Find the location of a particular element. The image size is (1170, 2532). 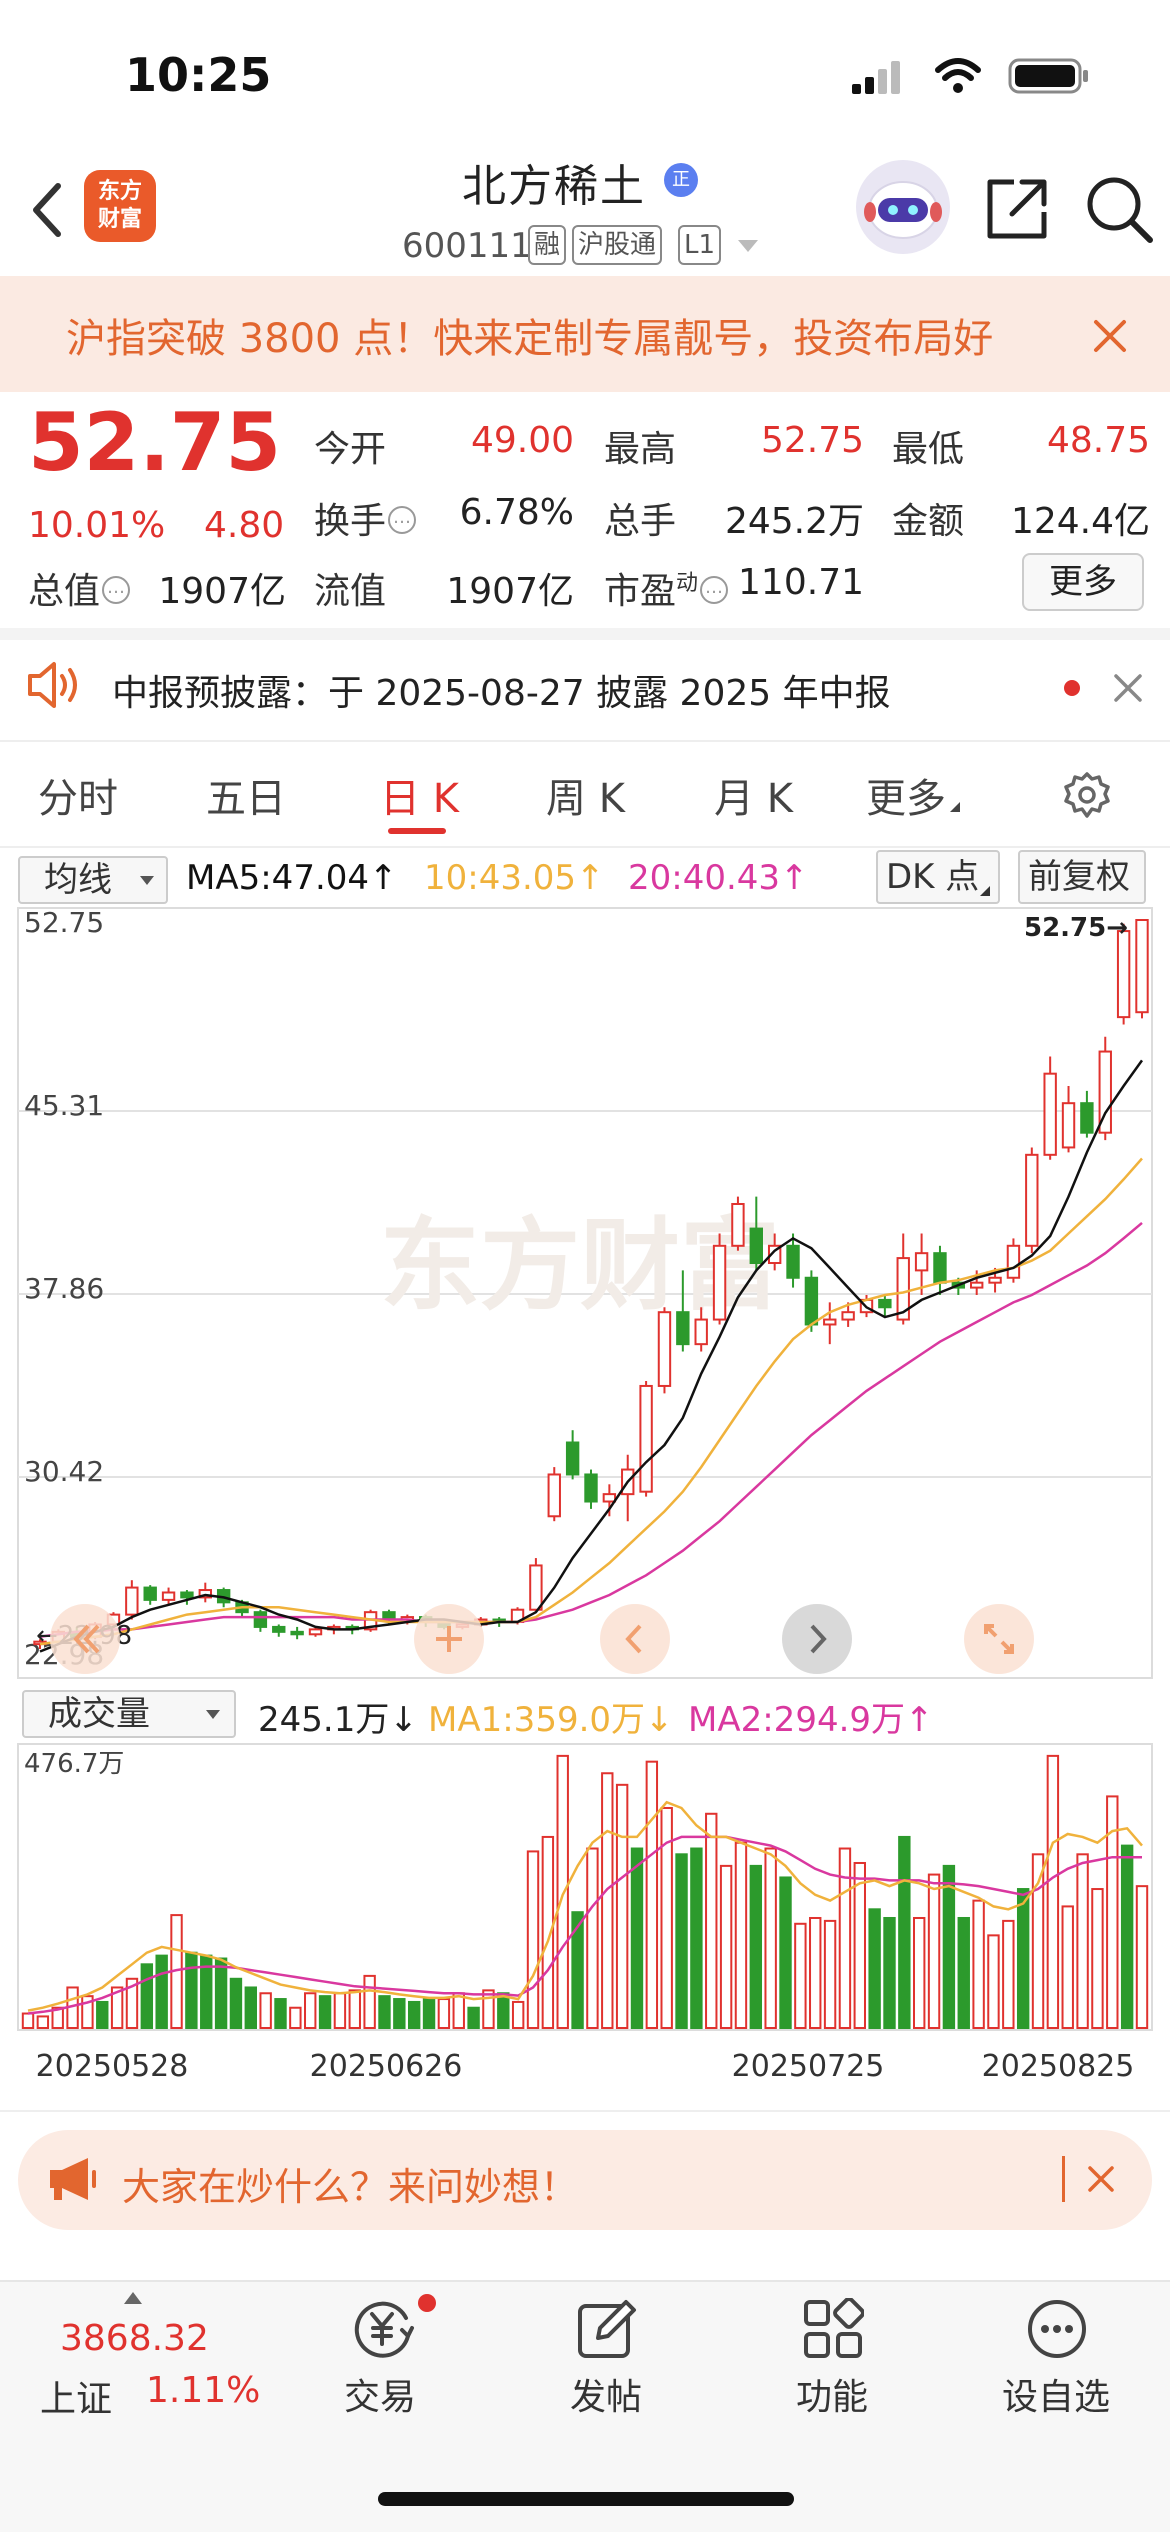

volume-label: 总手 is located at coordinates (640, 521).